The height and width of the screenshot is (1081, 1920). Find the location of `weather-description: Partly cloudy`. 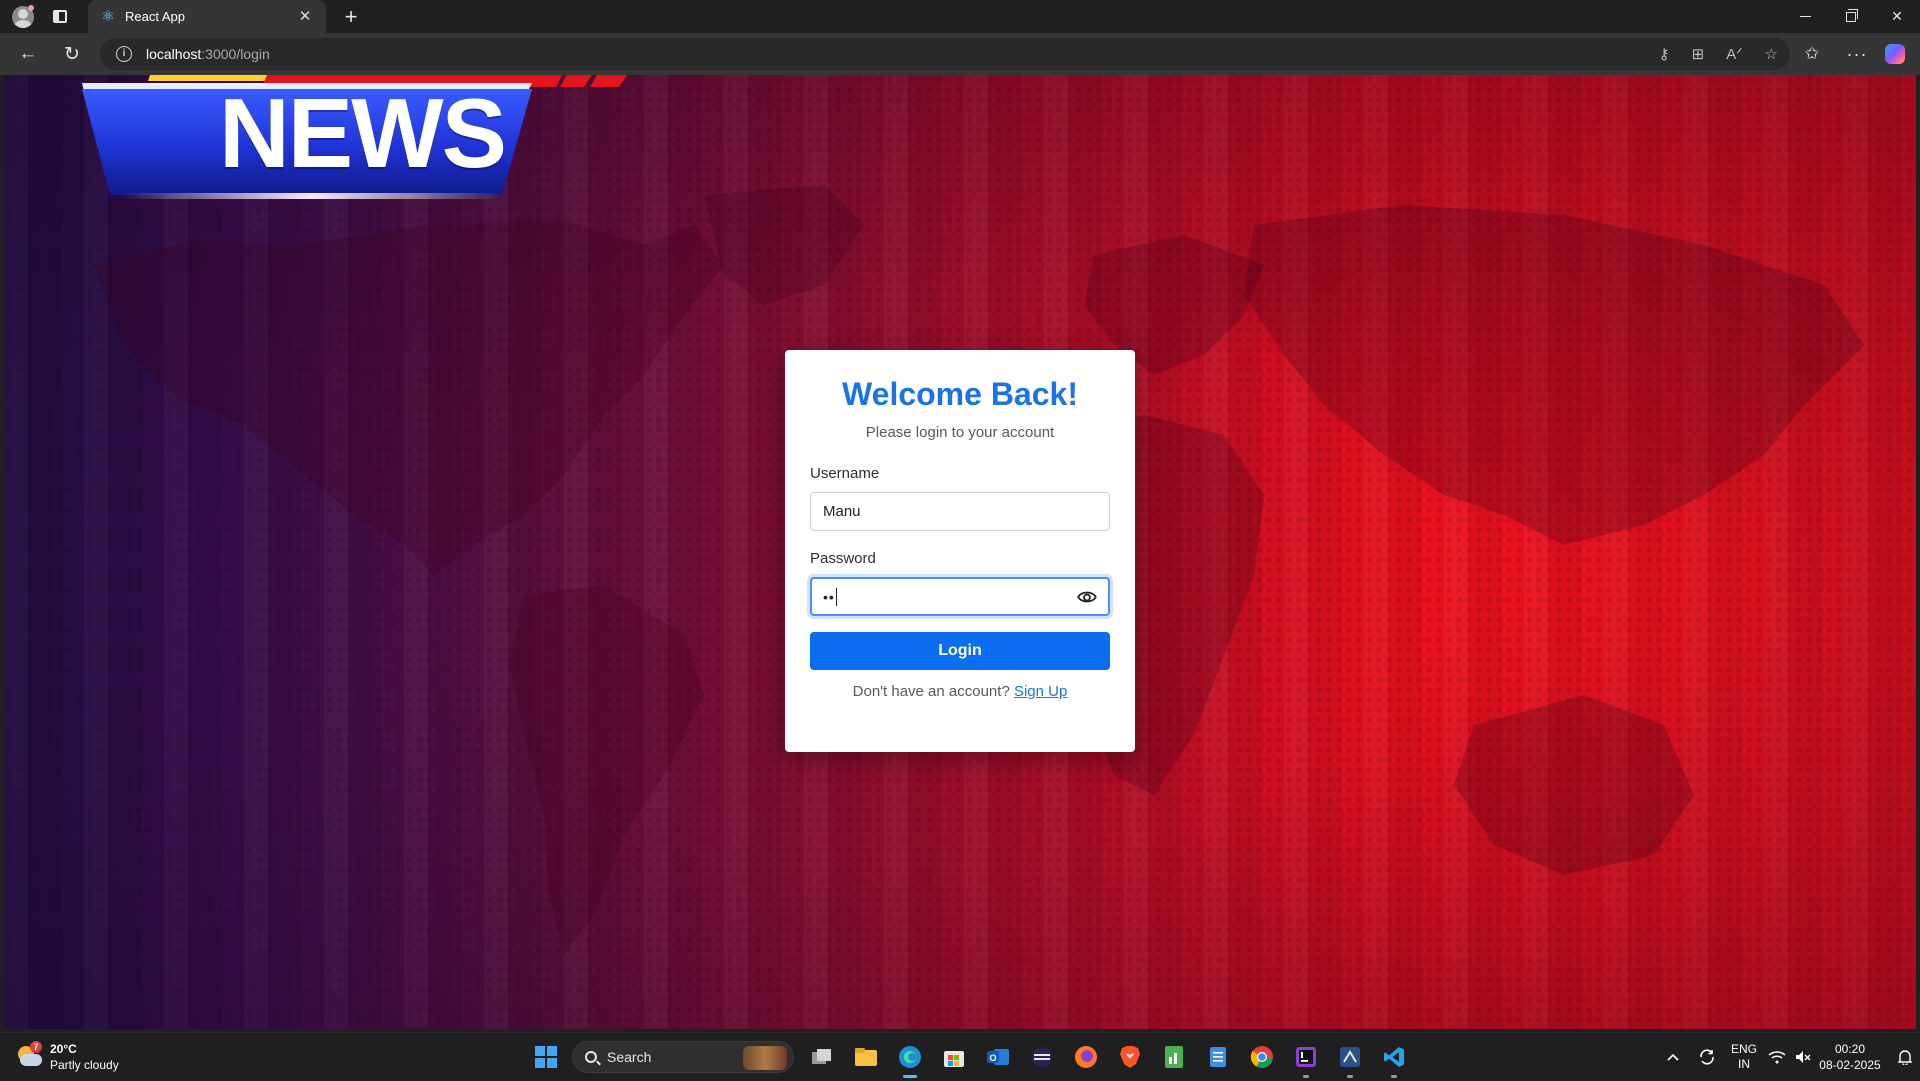

weather-description: Partly cloudy is located at coordinates (84, 1065).